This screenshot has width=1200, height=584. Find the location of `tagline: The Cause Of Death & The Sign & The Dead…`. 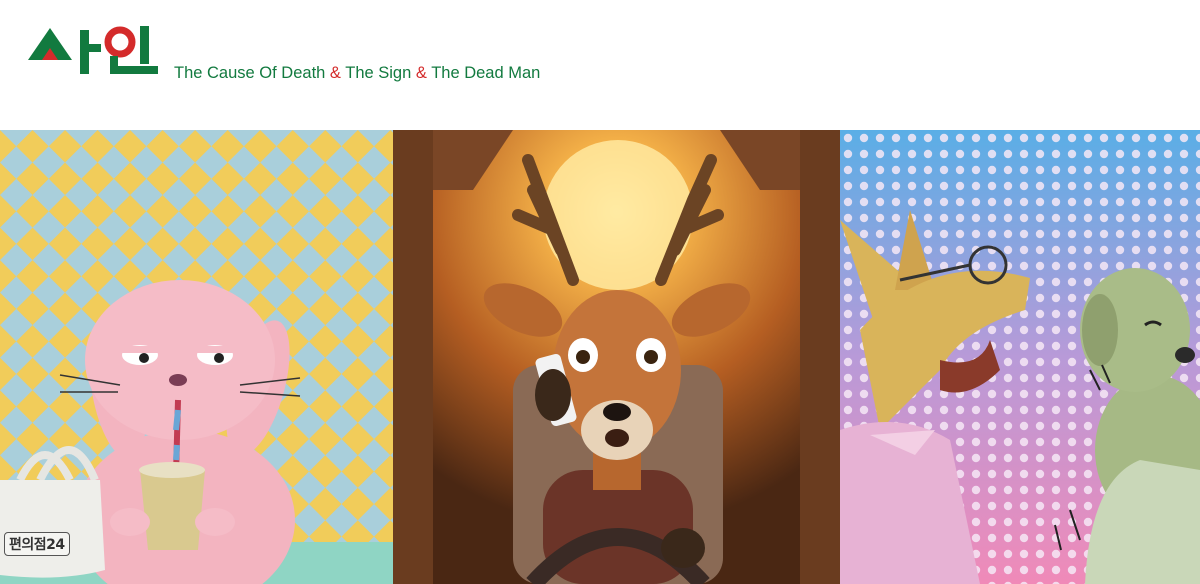

tagline: The Cause Of Death & The Sign & The Dead… is located at coordinates (357, 73).